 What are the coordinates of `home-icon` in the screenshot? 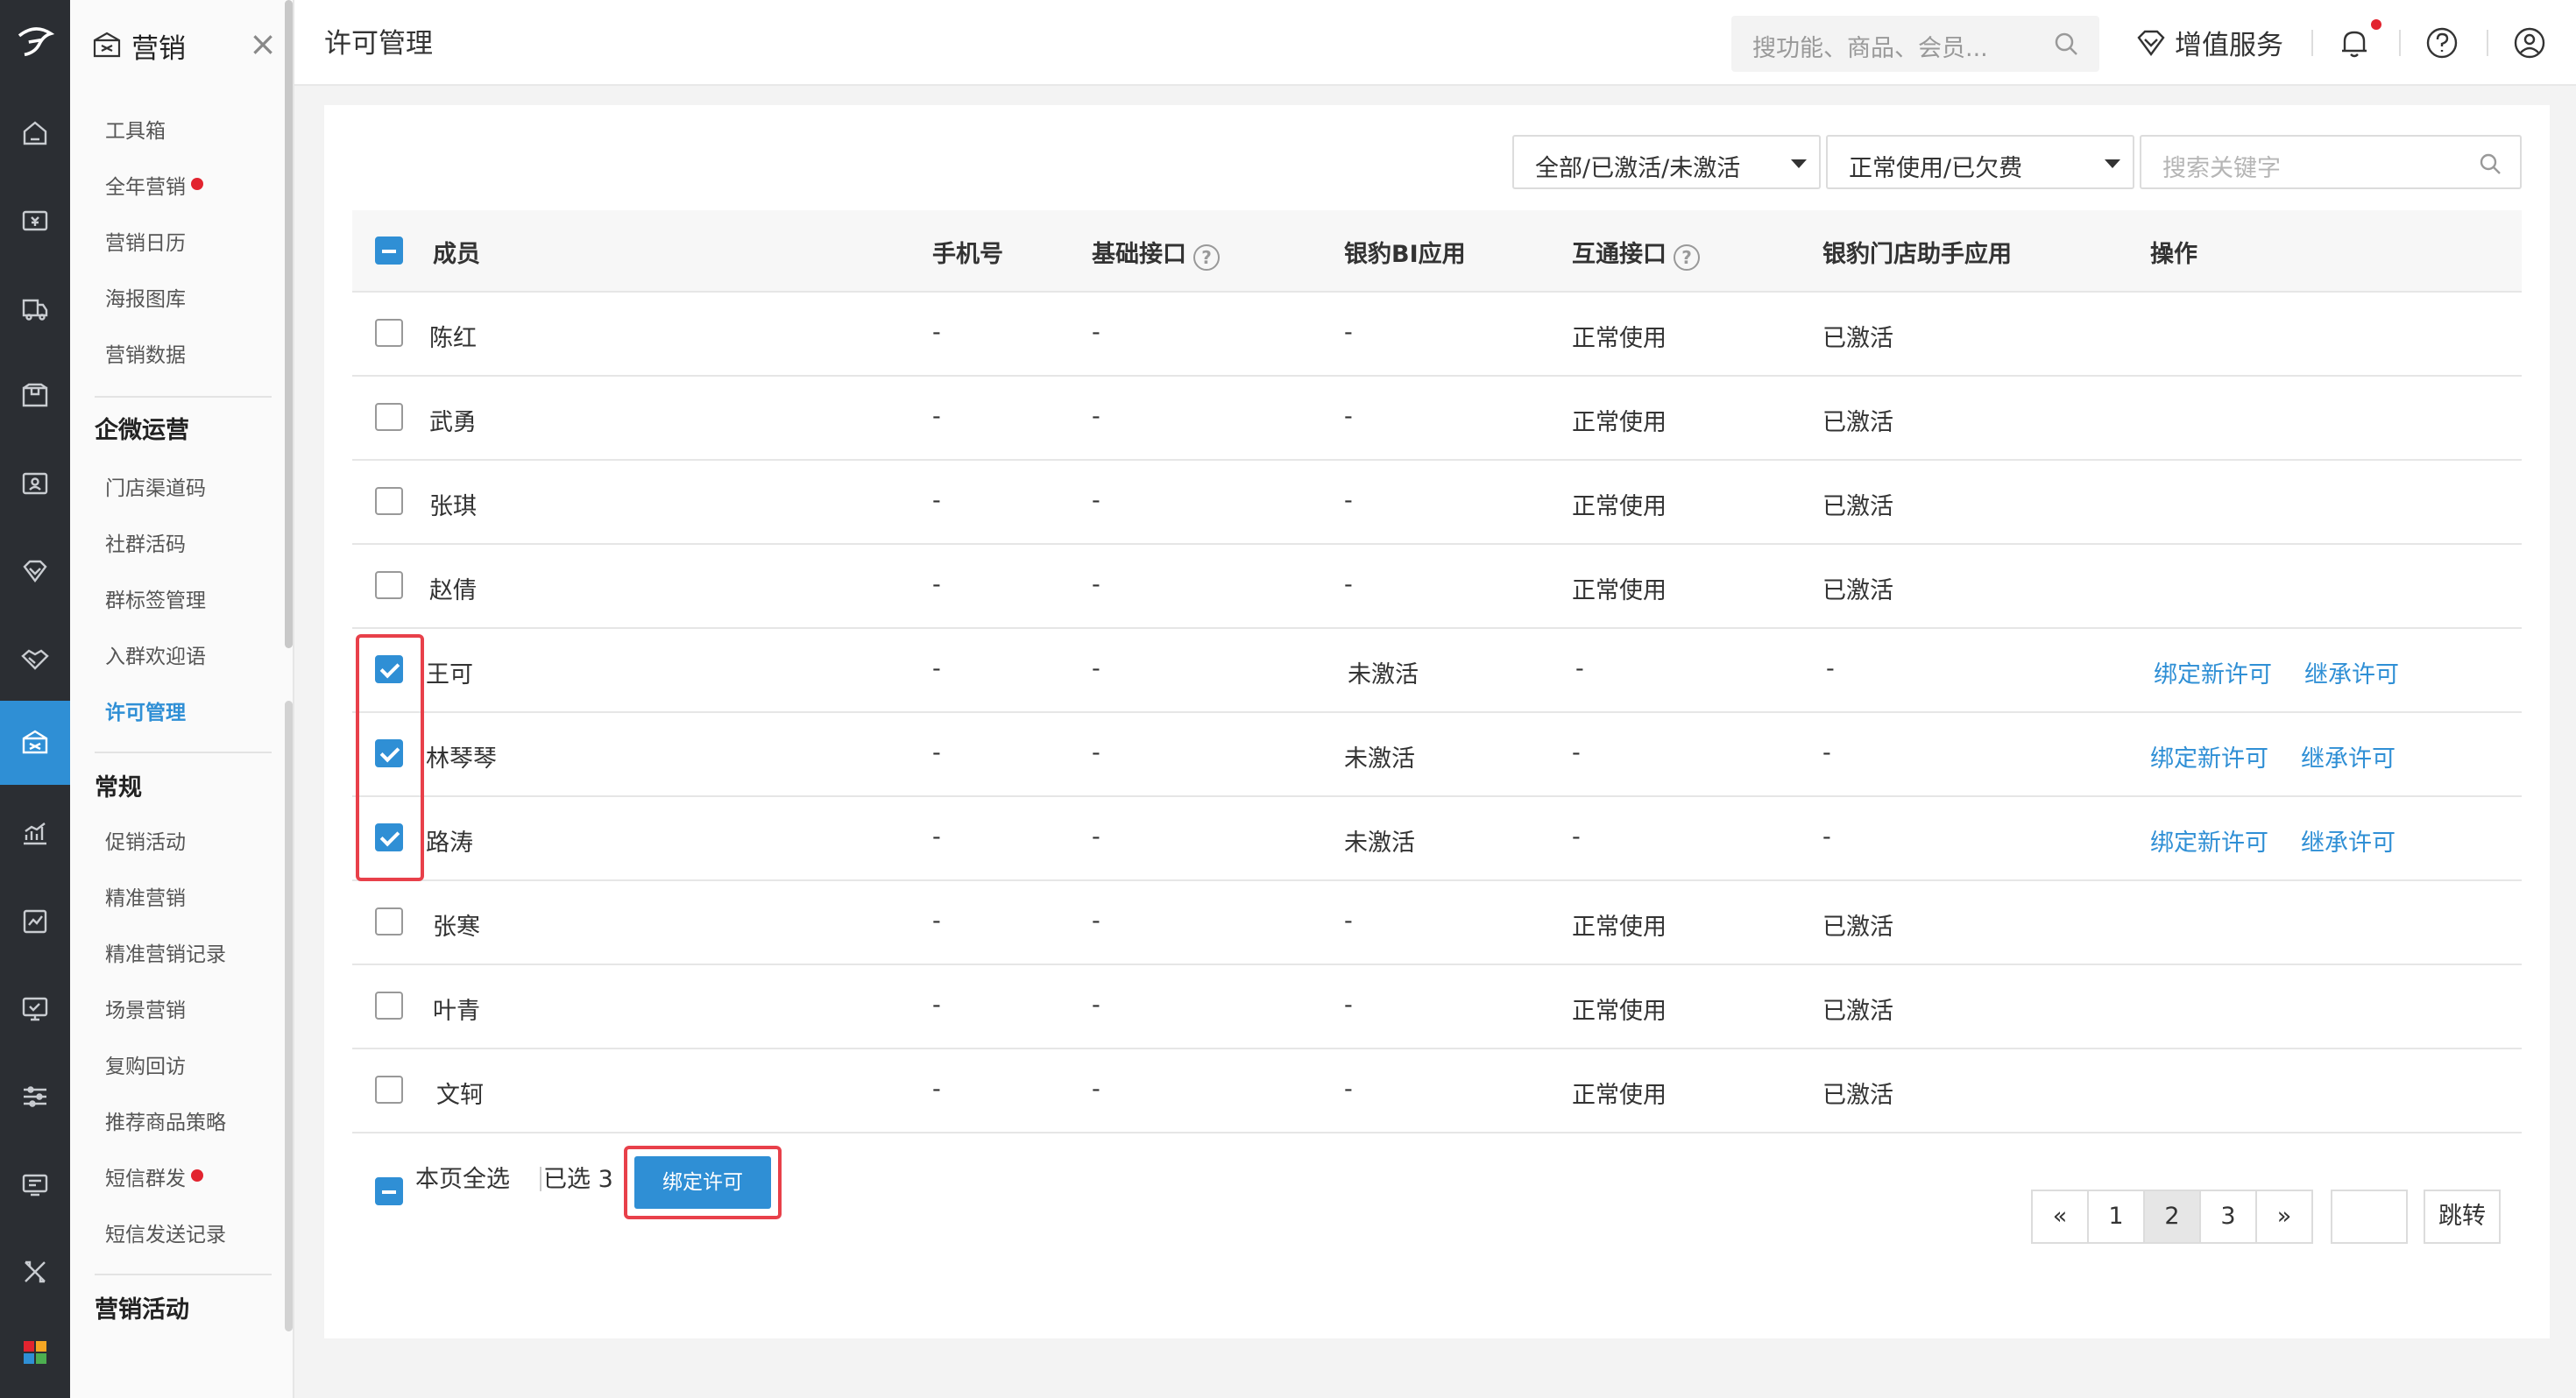 It's located at (35, 133).